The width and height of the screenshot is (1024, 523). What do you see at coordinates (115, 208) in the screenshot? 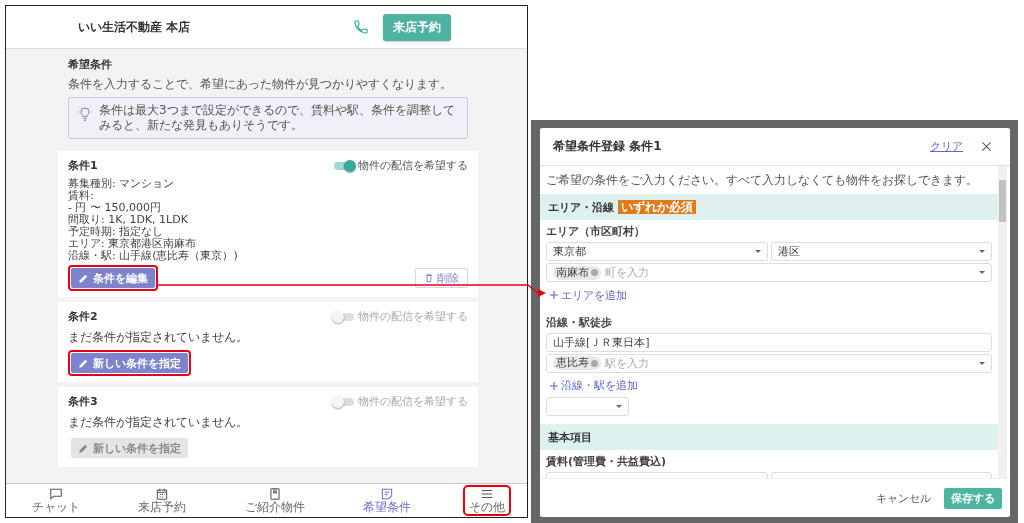
I see `condition-detail: - 円 〜 150,000円` at bounding box center [115, 208].